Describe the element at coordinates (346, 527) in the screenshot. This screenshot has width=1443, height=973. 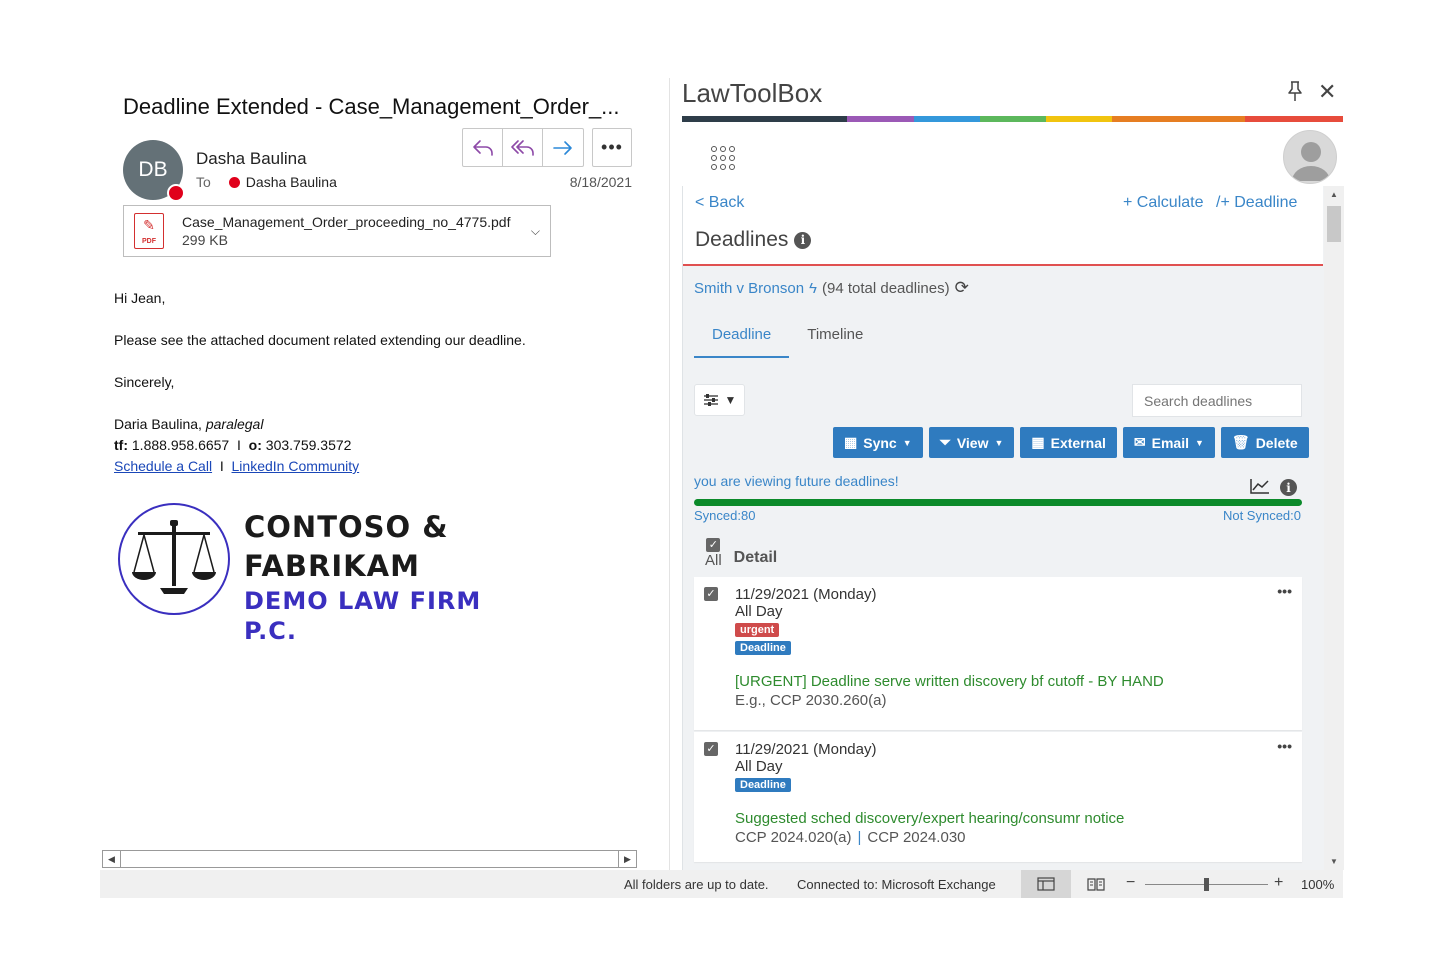
I see `logo-line-1: CONTOSO &` at that location.